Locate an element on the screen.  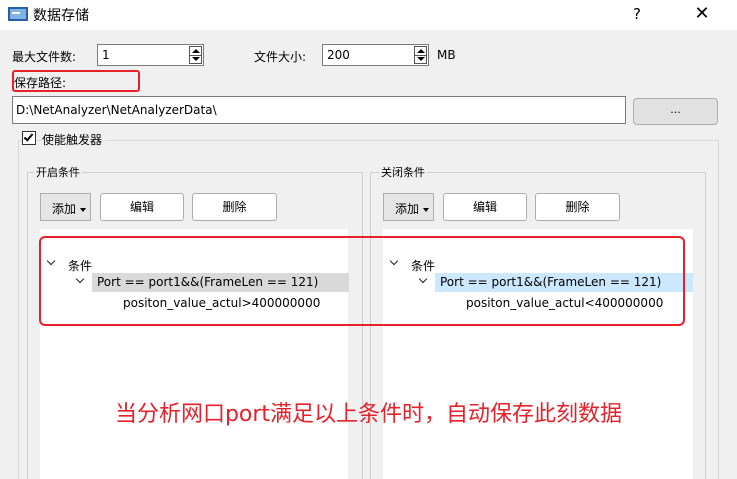
save-path-input: D:\NetAnalyzer\NetAnalyzerData\ is located at coordinates (319, 110).